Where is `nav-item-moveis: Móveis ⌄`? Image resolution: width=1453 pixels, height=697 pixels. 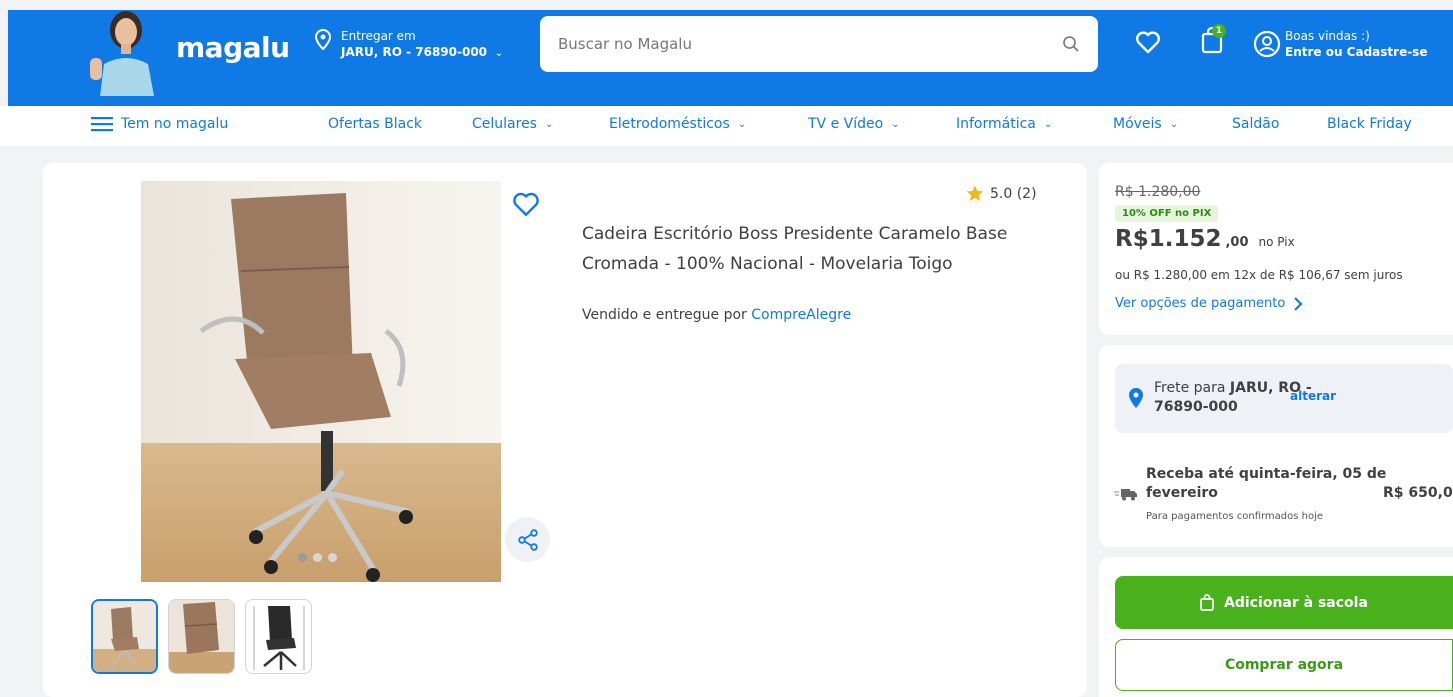
nav-item-moveis: Móveis ⌄ is located at coordinates (1145, 124).